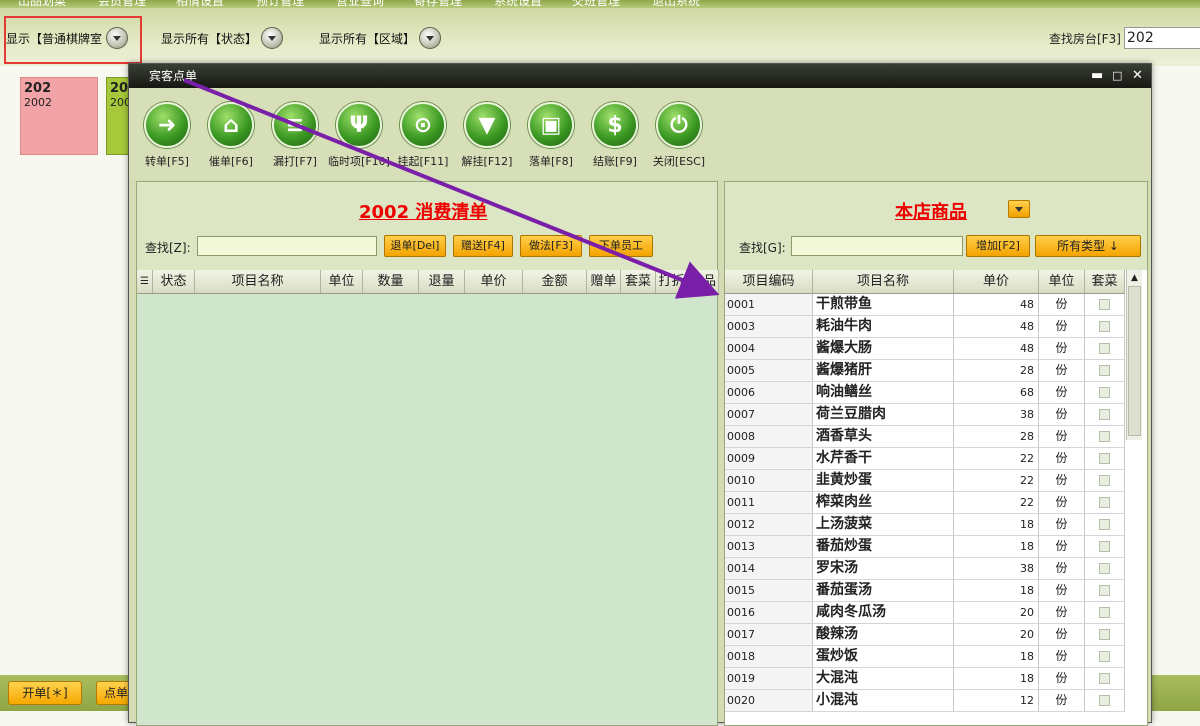 The width and height of the screenshot is (1200, 726). I want to click on room-card: 202 2002, so click(59, 116).